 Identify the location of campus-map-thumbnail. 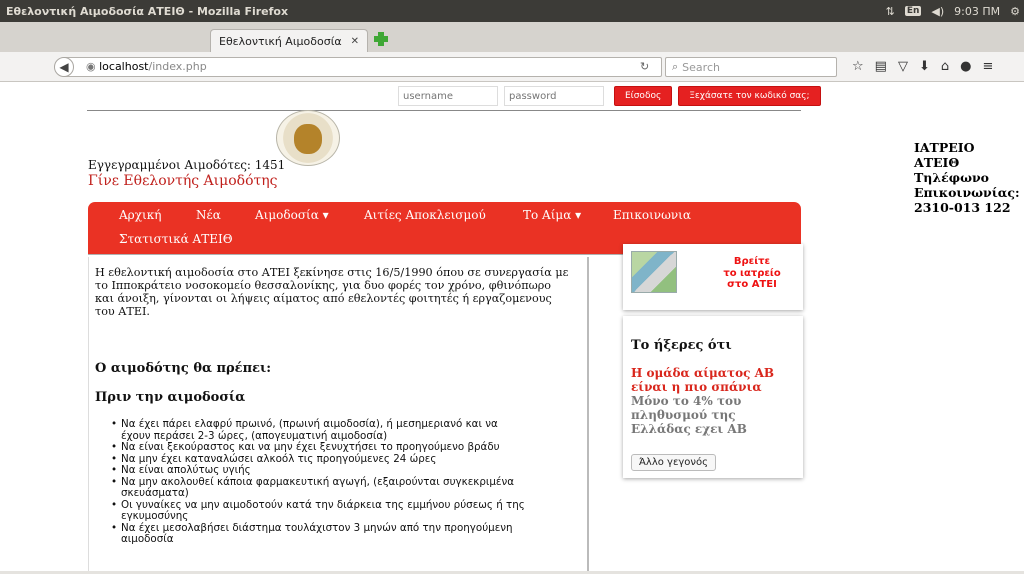
(654, 272).